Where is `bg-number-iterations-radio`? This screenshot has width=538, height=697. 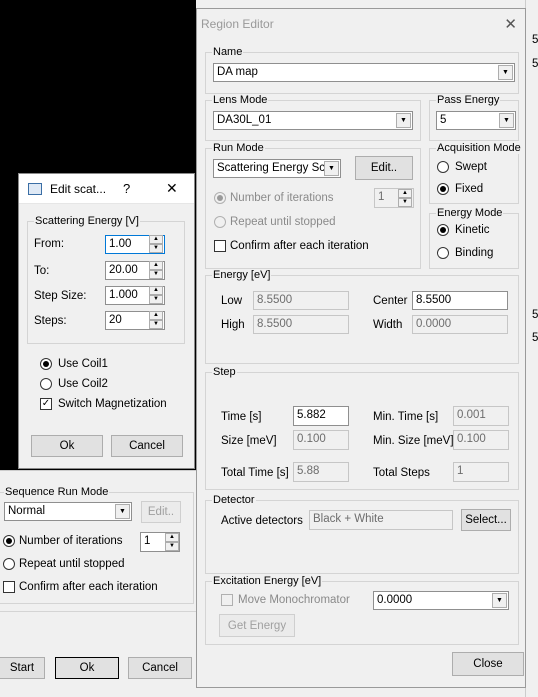 bg-number-iterations-radio is located at coordinates (9, 541).